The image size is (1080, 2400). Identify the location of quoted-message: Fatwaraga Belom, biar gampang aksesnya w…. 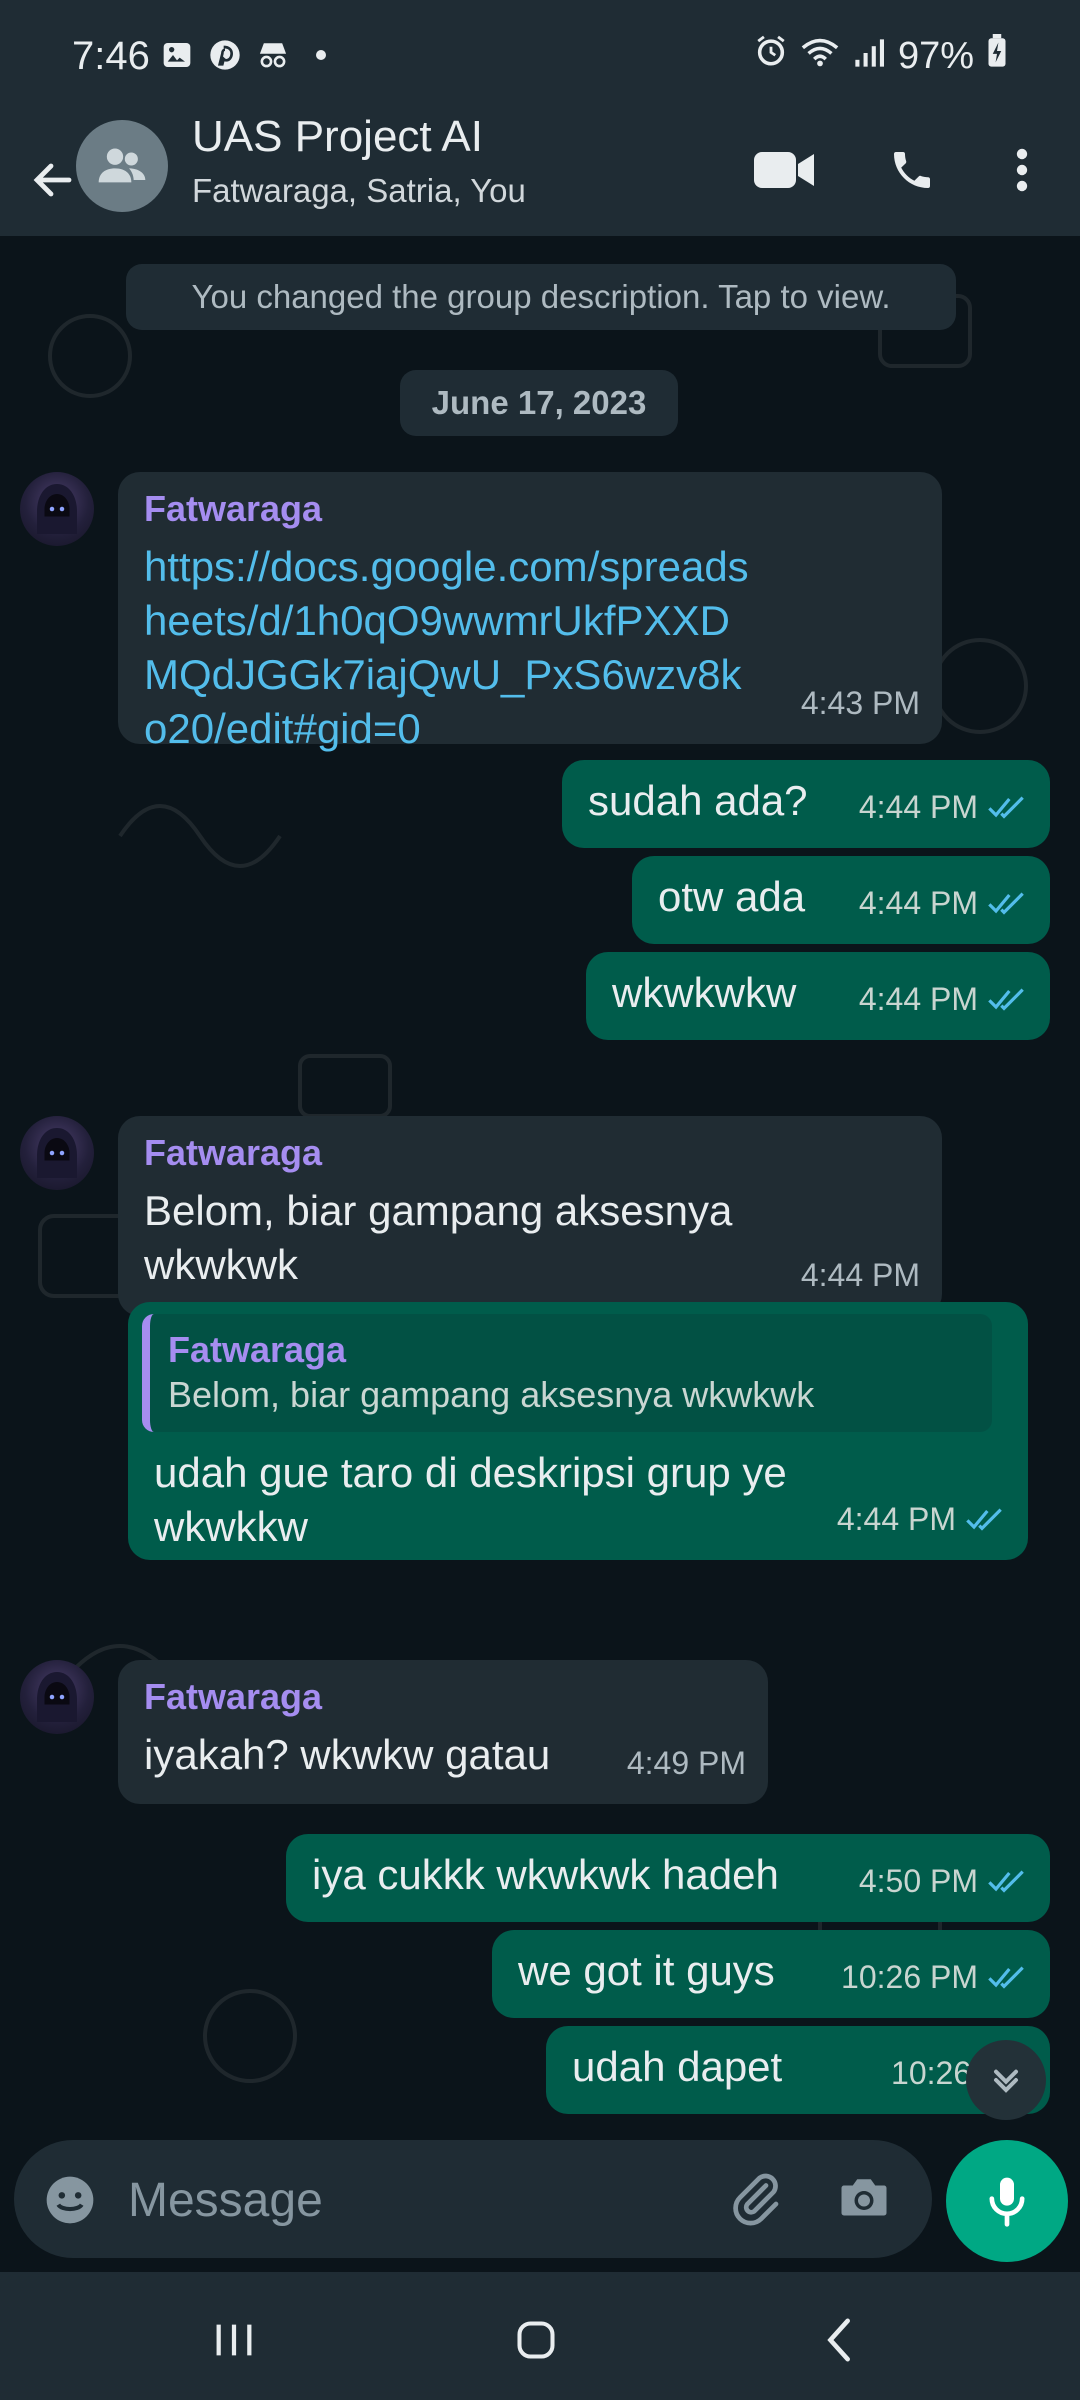
(567, 1373).